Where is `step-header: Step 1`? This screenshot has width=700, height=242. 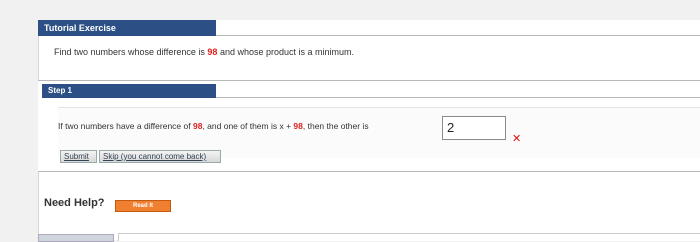 step-header: Step 1 is located at coordinates (129, 91).